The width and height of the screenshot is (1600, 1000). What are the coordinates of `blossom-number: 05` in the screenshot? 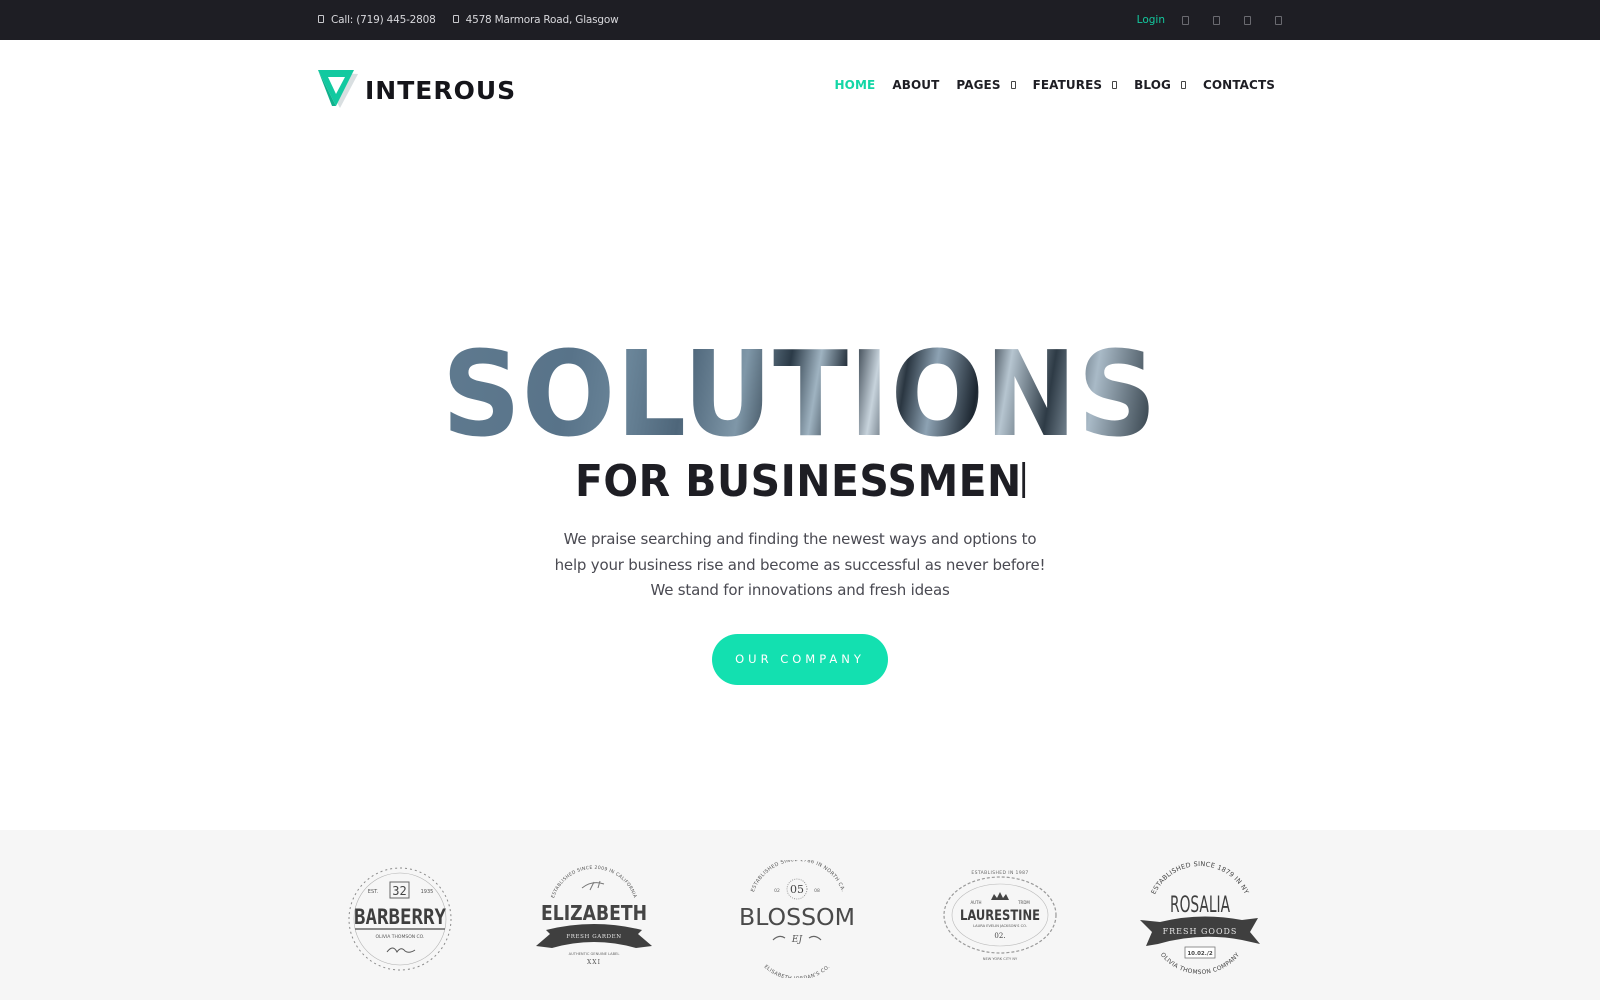 It's located at (797, 889).